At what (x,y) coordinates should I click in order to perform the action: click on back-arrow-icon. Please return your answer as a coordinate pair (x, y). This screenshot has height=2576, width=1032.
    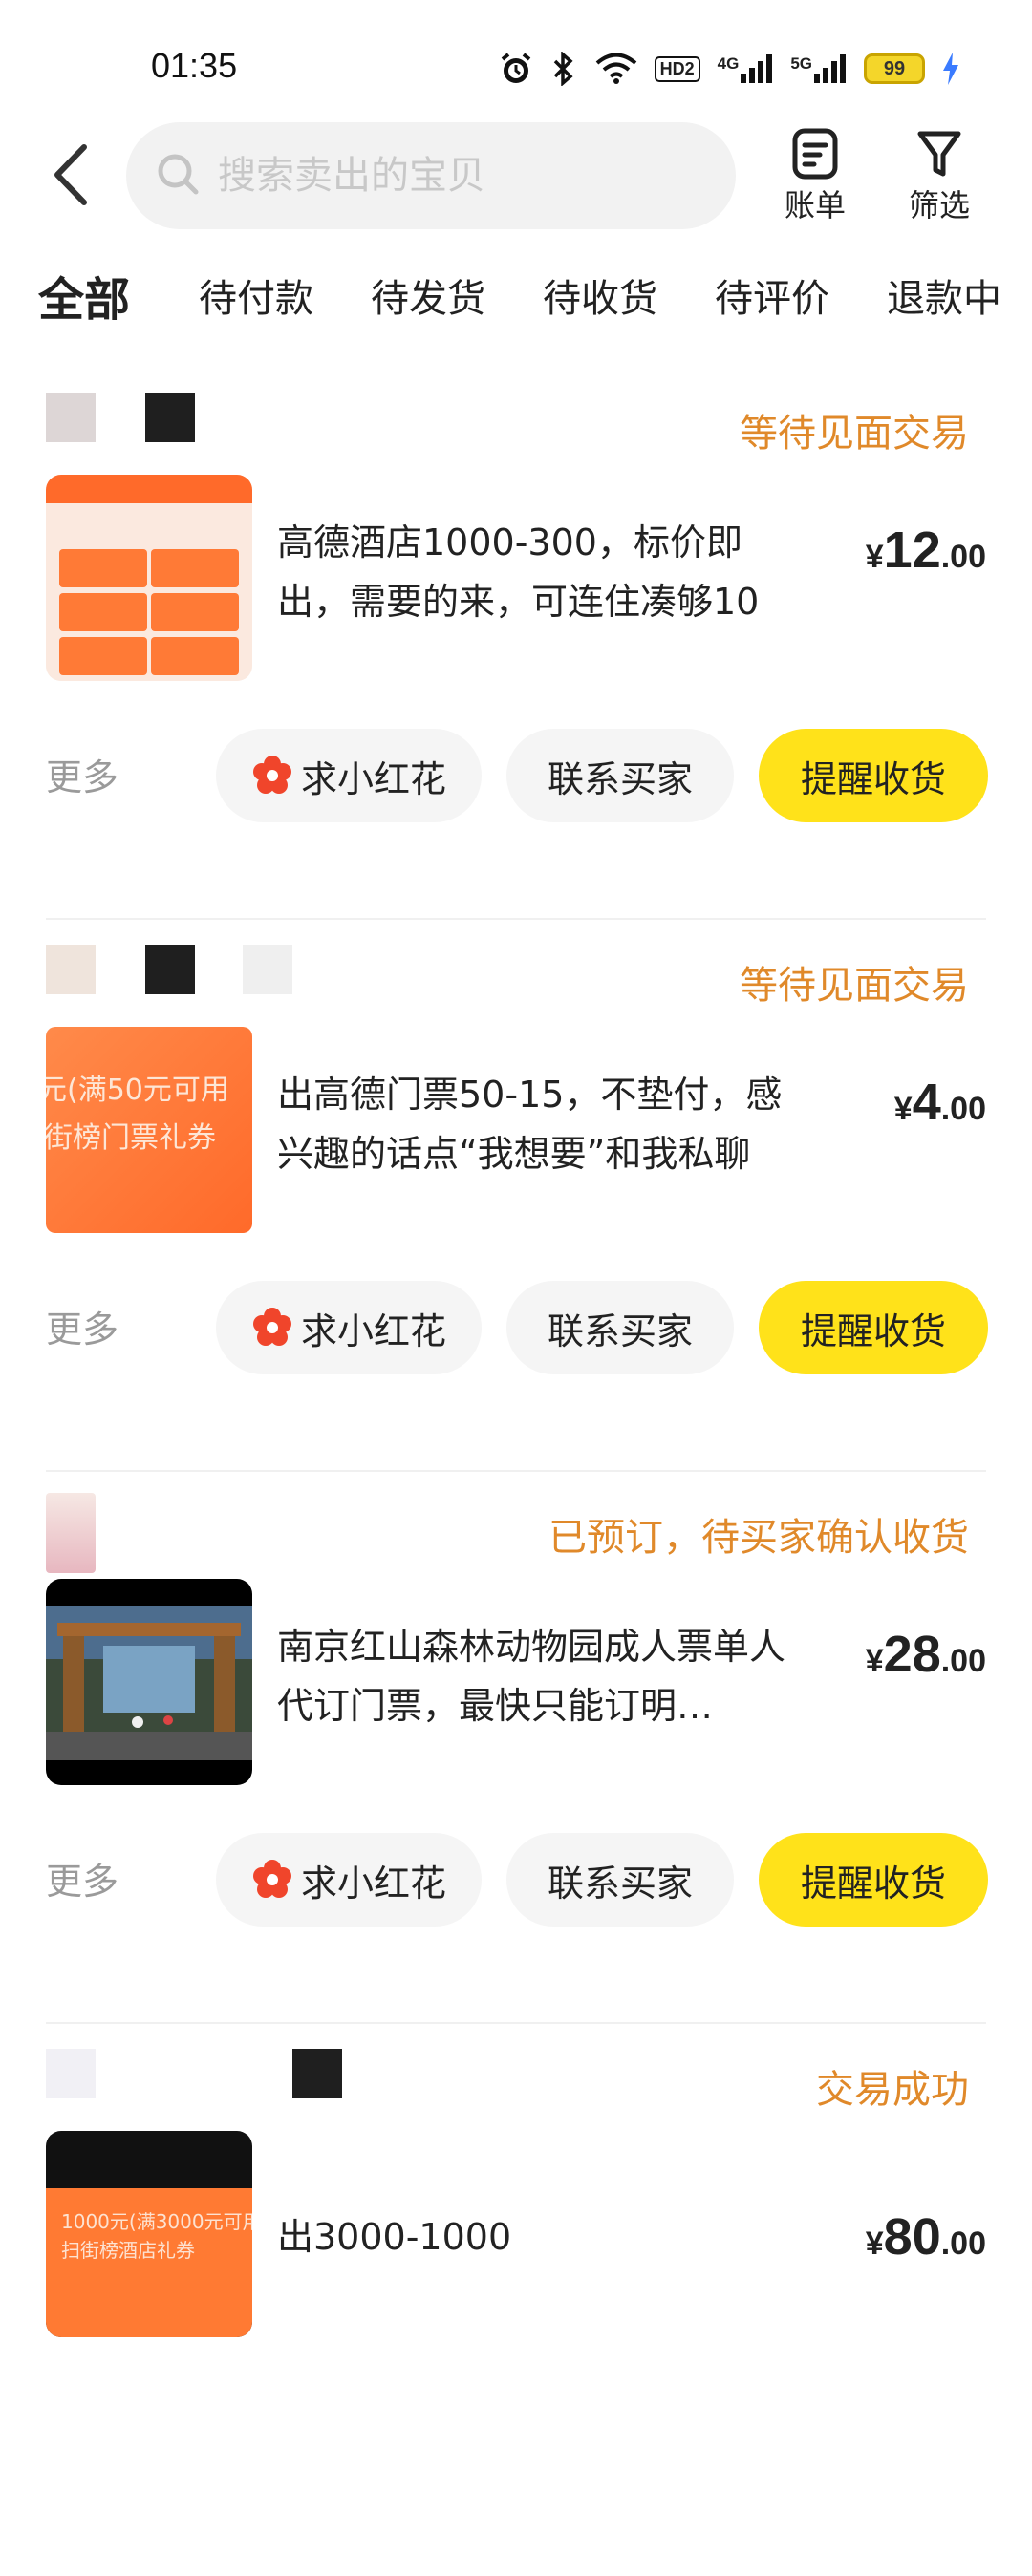
    Looking at the image, I should click on (71, 175).